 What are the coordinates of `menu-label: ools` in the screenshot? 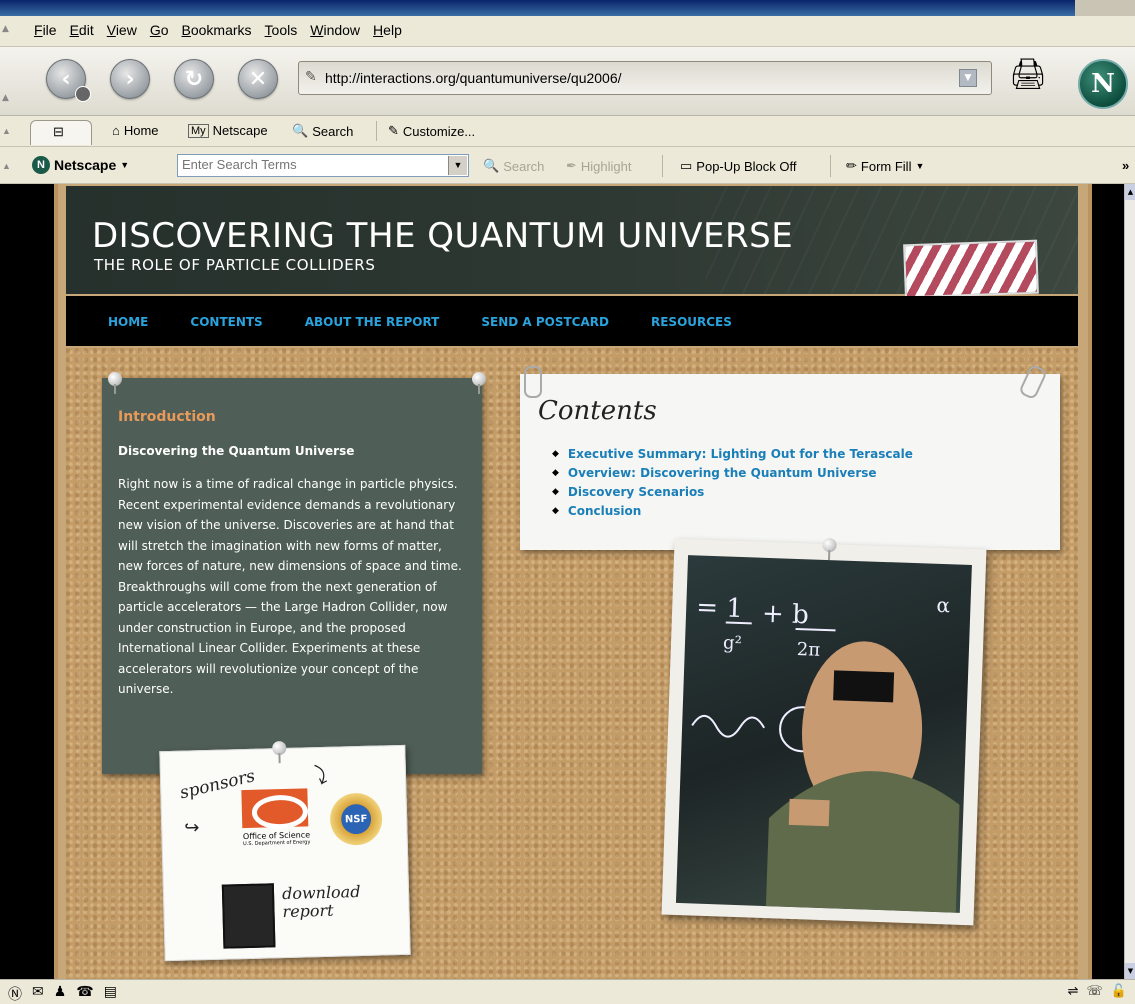 It's located at (284, 30).